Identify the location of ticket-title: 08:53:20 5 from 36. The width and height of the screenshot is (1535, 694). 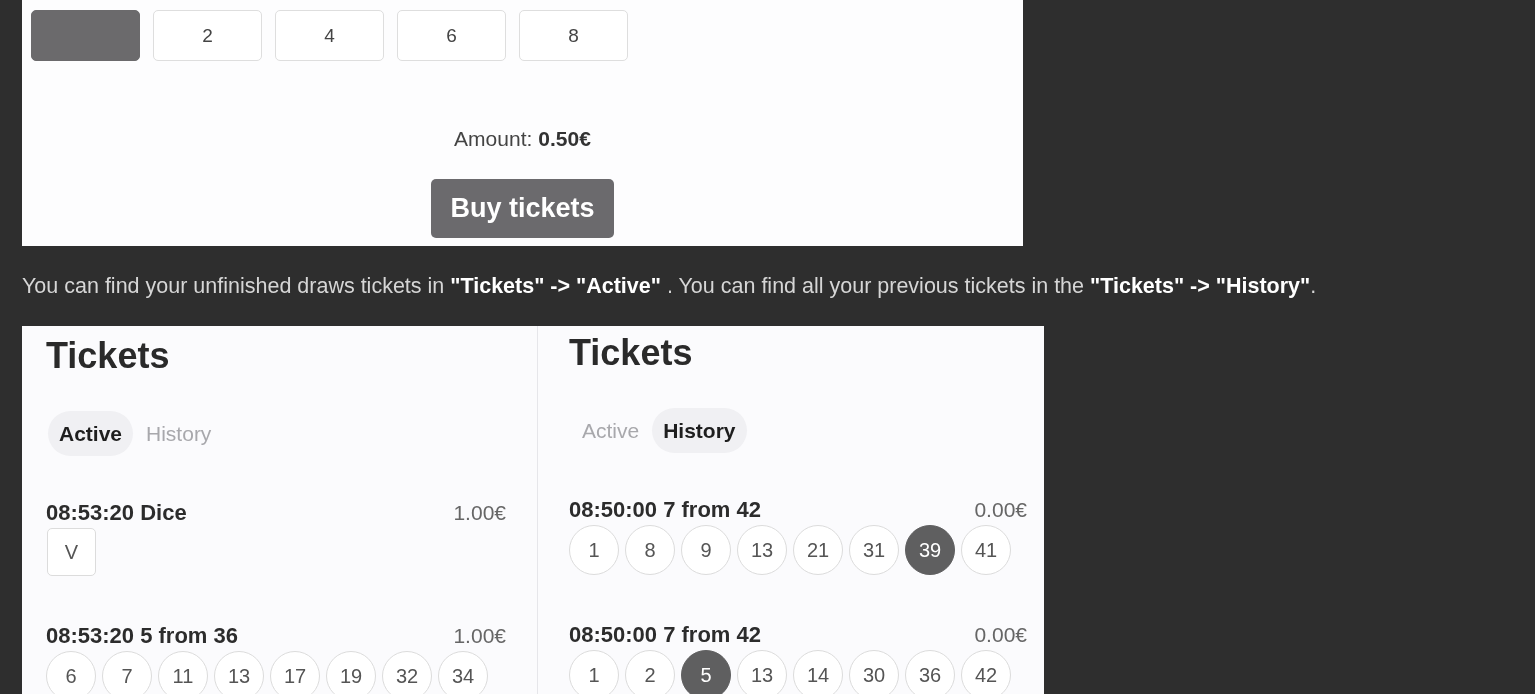
(142, 636).